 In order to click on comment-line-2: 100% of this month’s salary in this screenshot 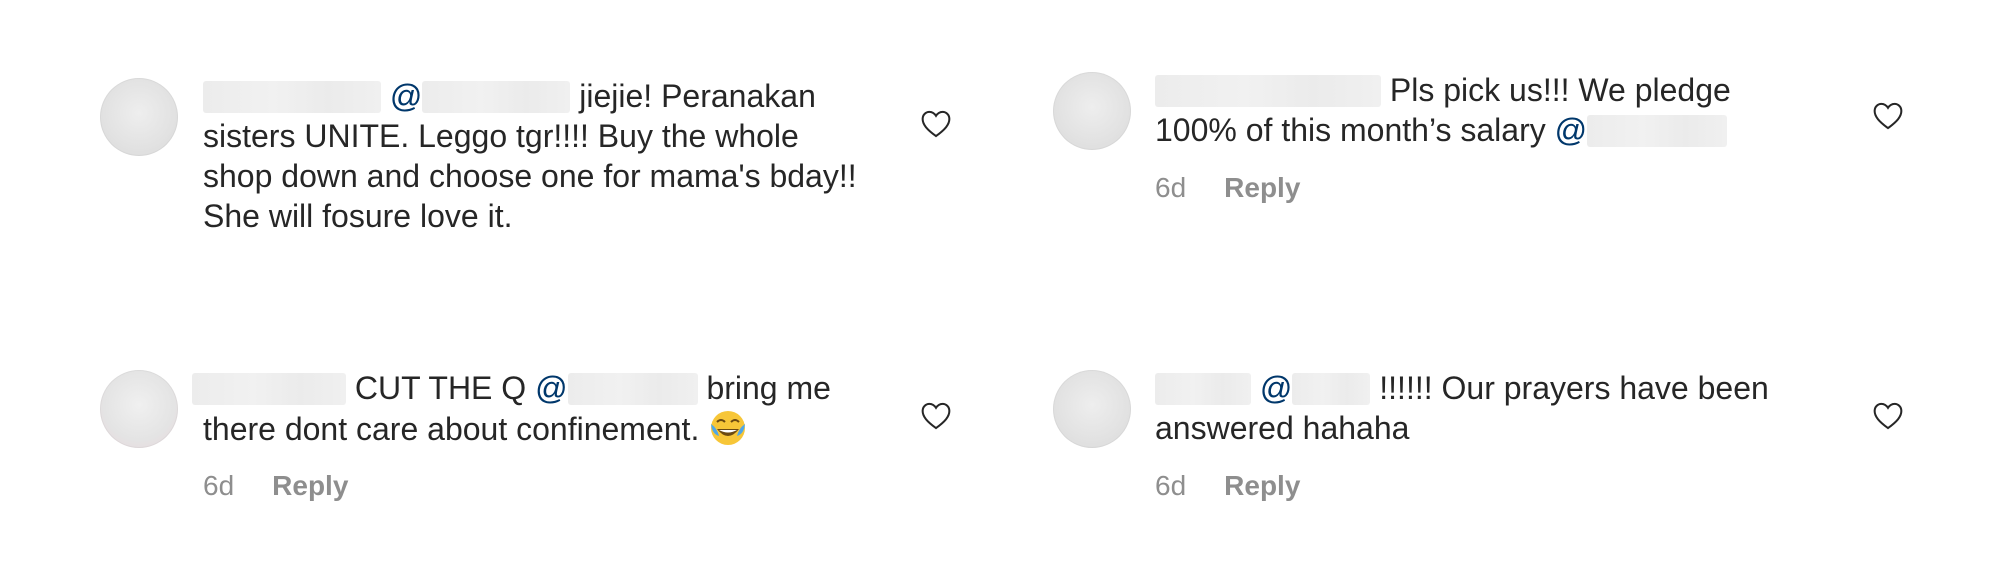, I will do `click(1350, 130)`.